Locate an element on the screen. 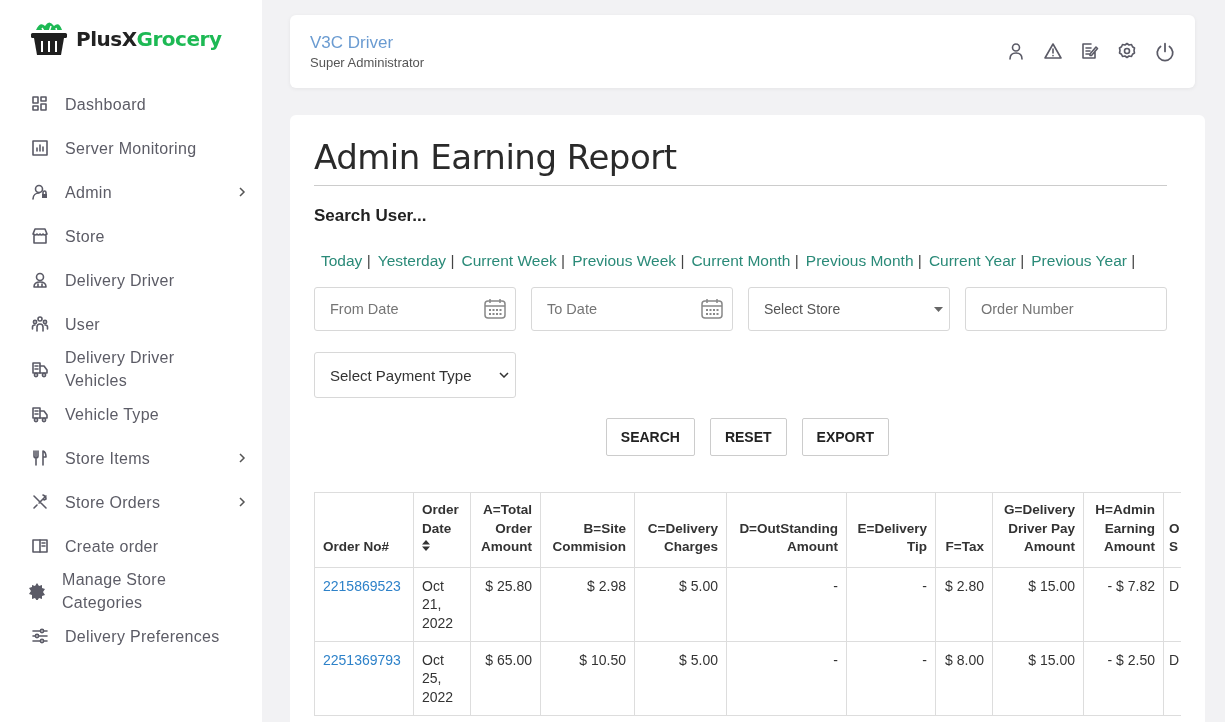 Image resolution: width=1225 pixels, height=722 pixels. person-icon is located at coordinates (40, 280).